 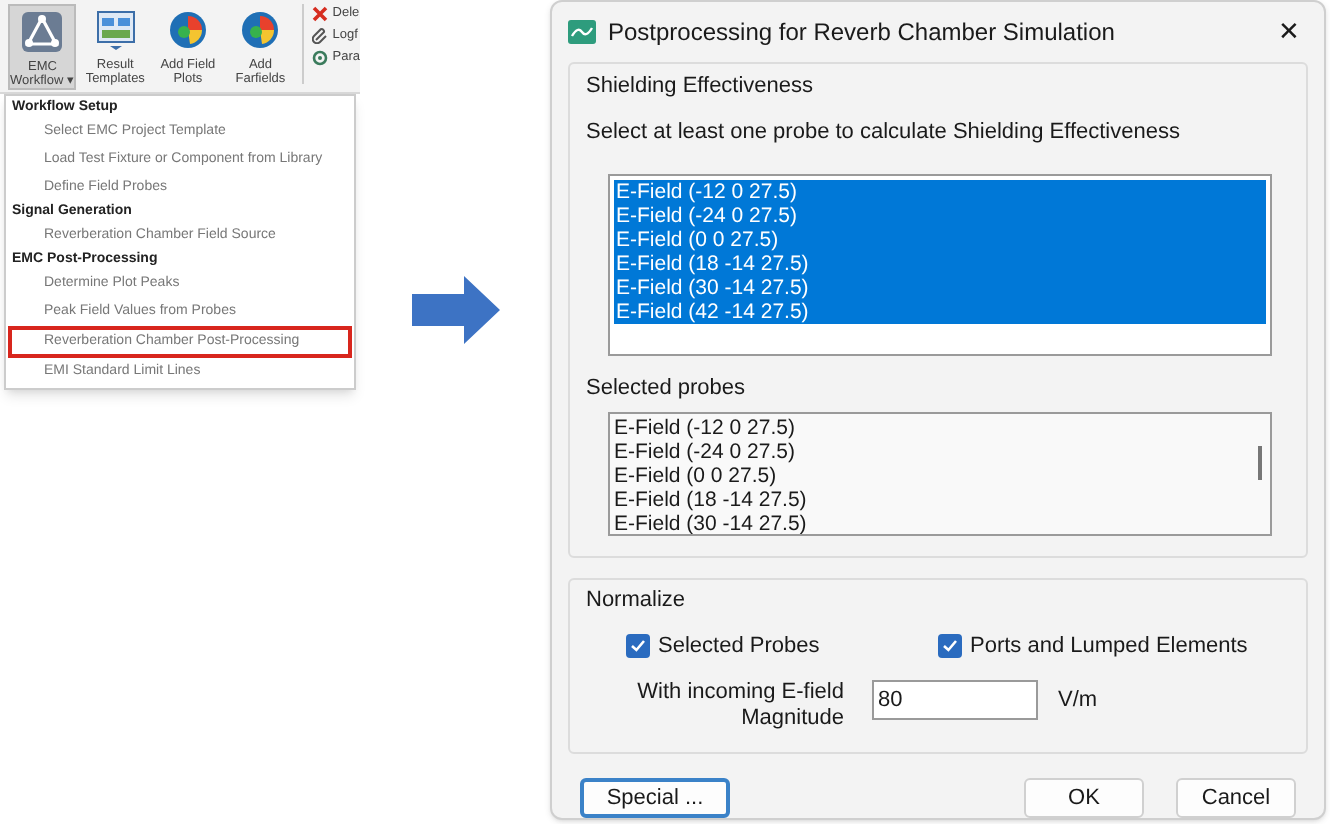 I want to click on checkbox-option: Selected Probes, so click(x=782, y=645).